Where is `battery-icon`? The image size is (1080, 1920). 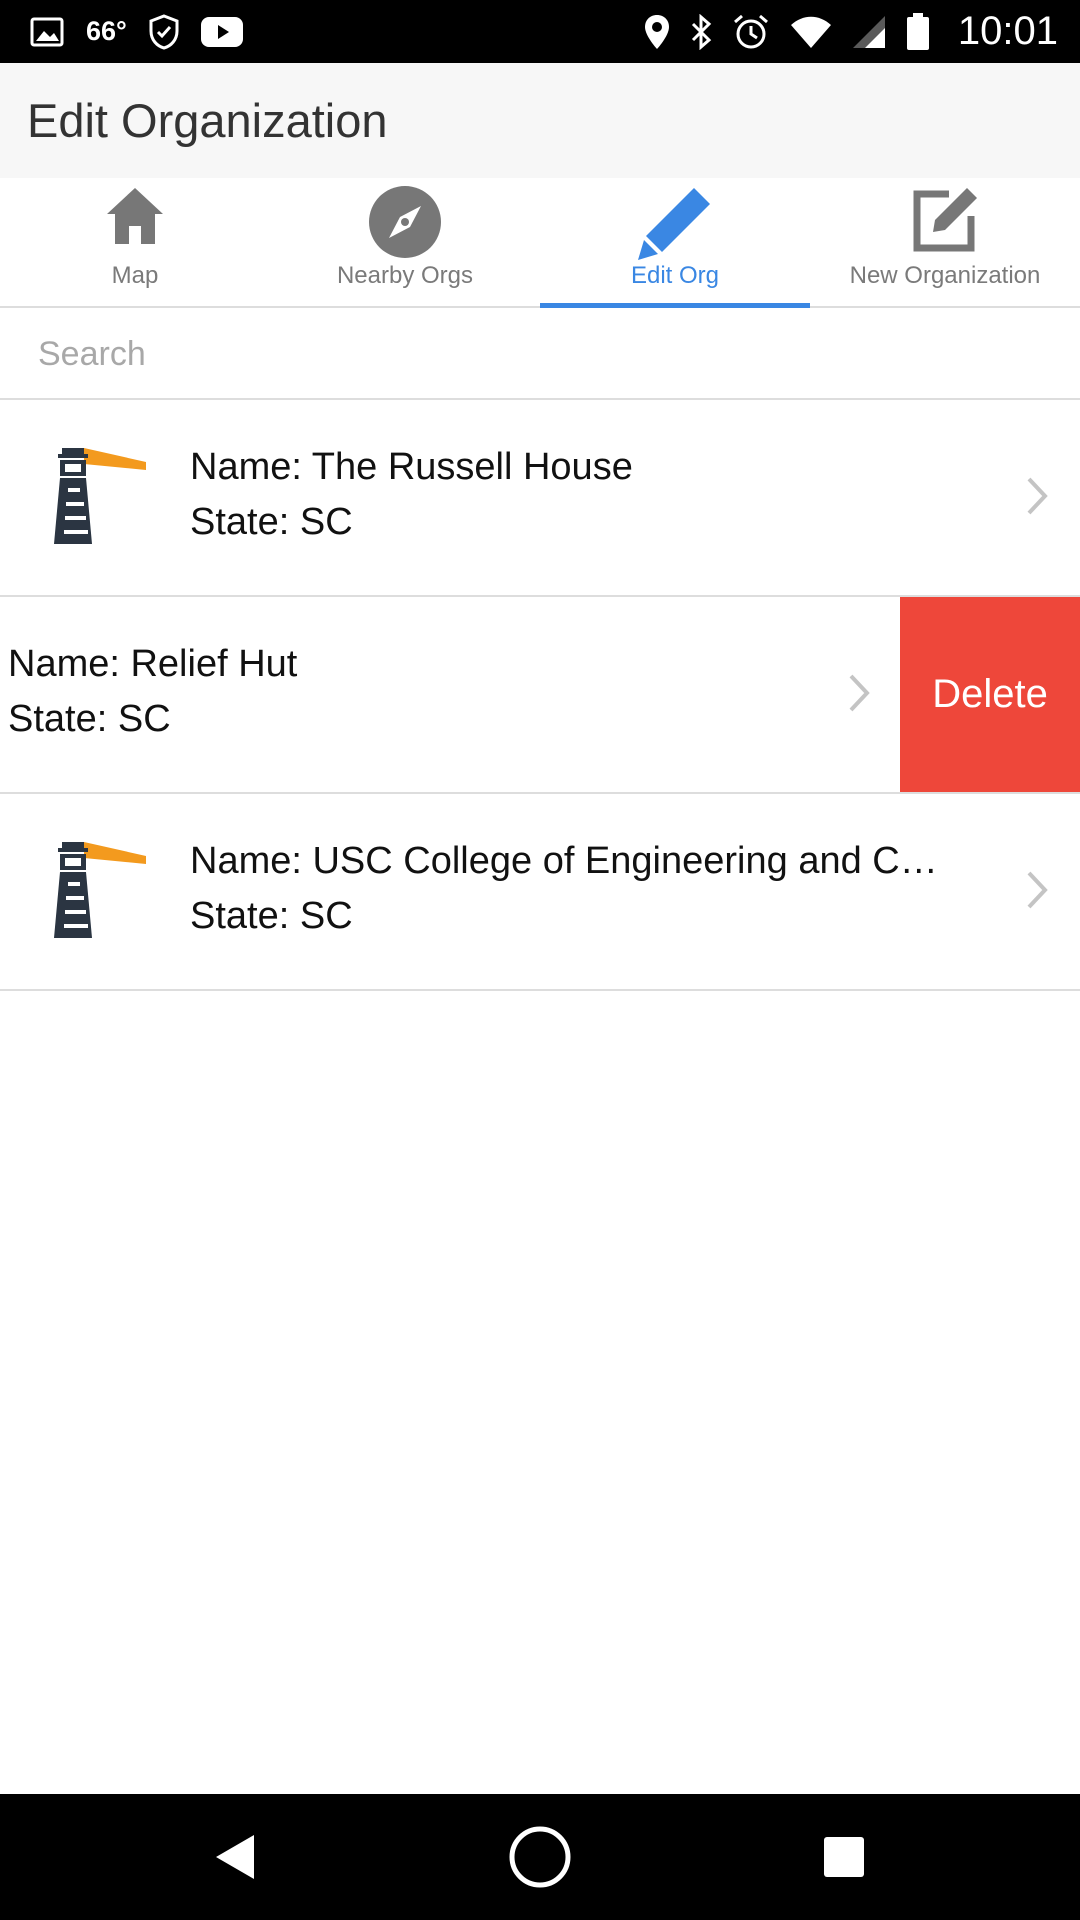 battery-icon is located at coordinates (918, 31).